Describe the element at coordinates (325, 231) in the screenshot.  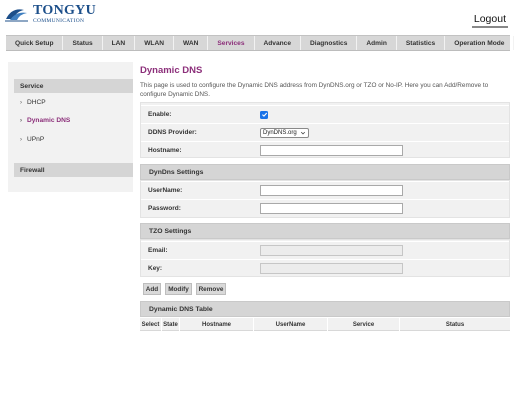
I see `tzo-settings-header: TZO Settings` at that location.